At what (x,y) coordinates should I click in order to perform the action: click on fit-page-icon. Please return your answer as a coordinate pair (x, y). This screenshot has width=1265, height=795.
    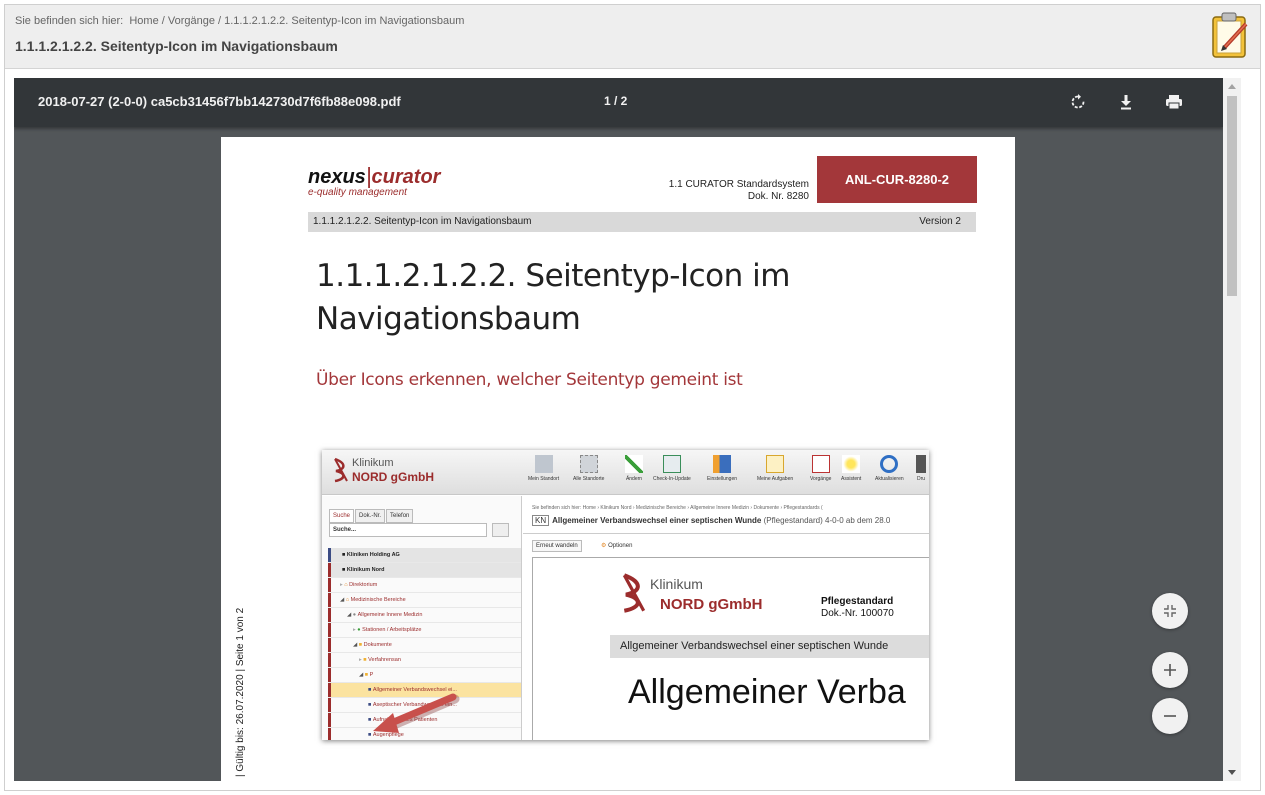
    Looking at the image, I should click on (1170, 611).